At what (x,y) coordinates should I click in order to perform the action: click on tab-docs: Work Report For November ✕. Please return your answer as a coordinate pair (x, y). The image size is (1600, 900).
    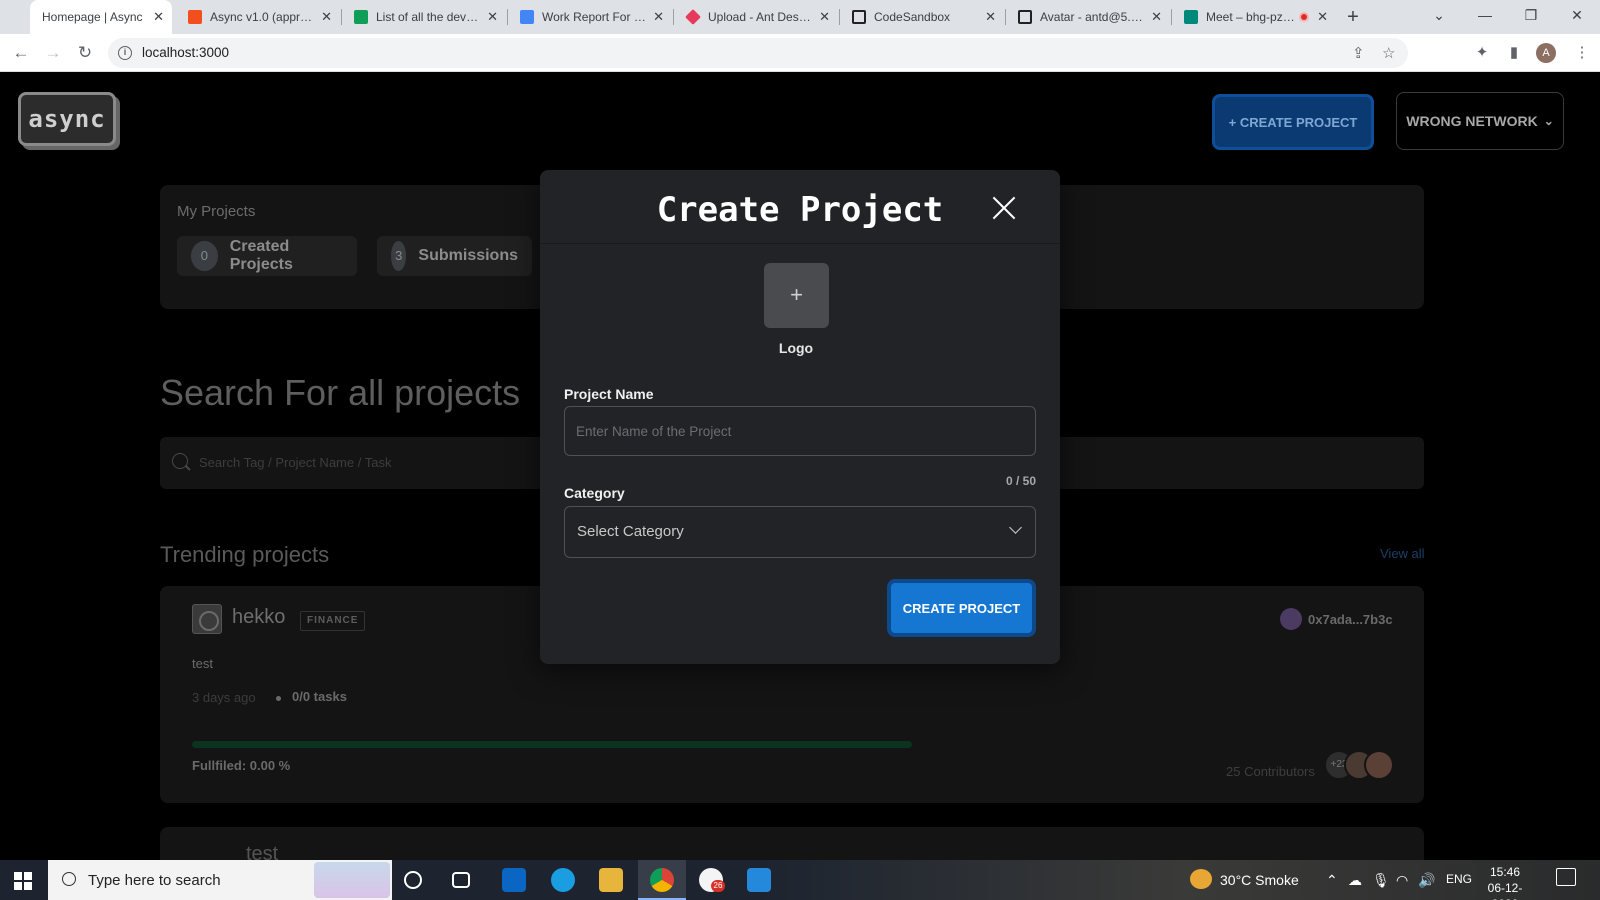
    Looking at the image, I should click on (590, 17).